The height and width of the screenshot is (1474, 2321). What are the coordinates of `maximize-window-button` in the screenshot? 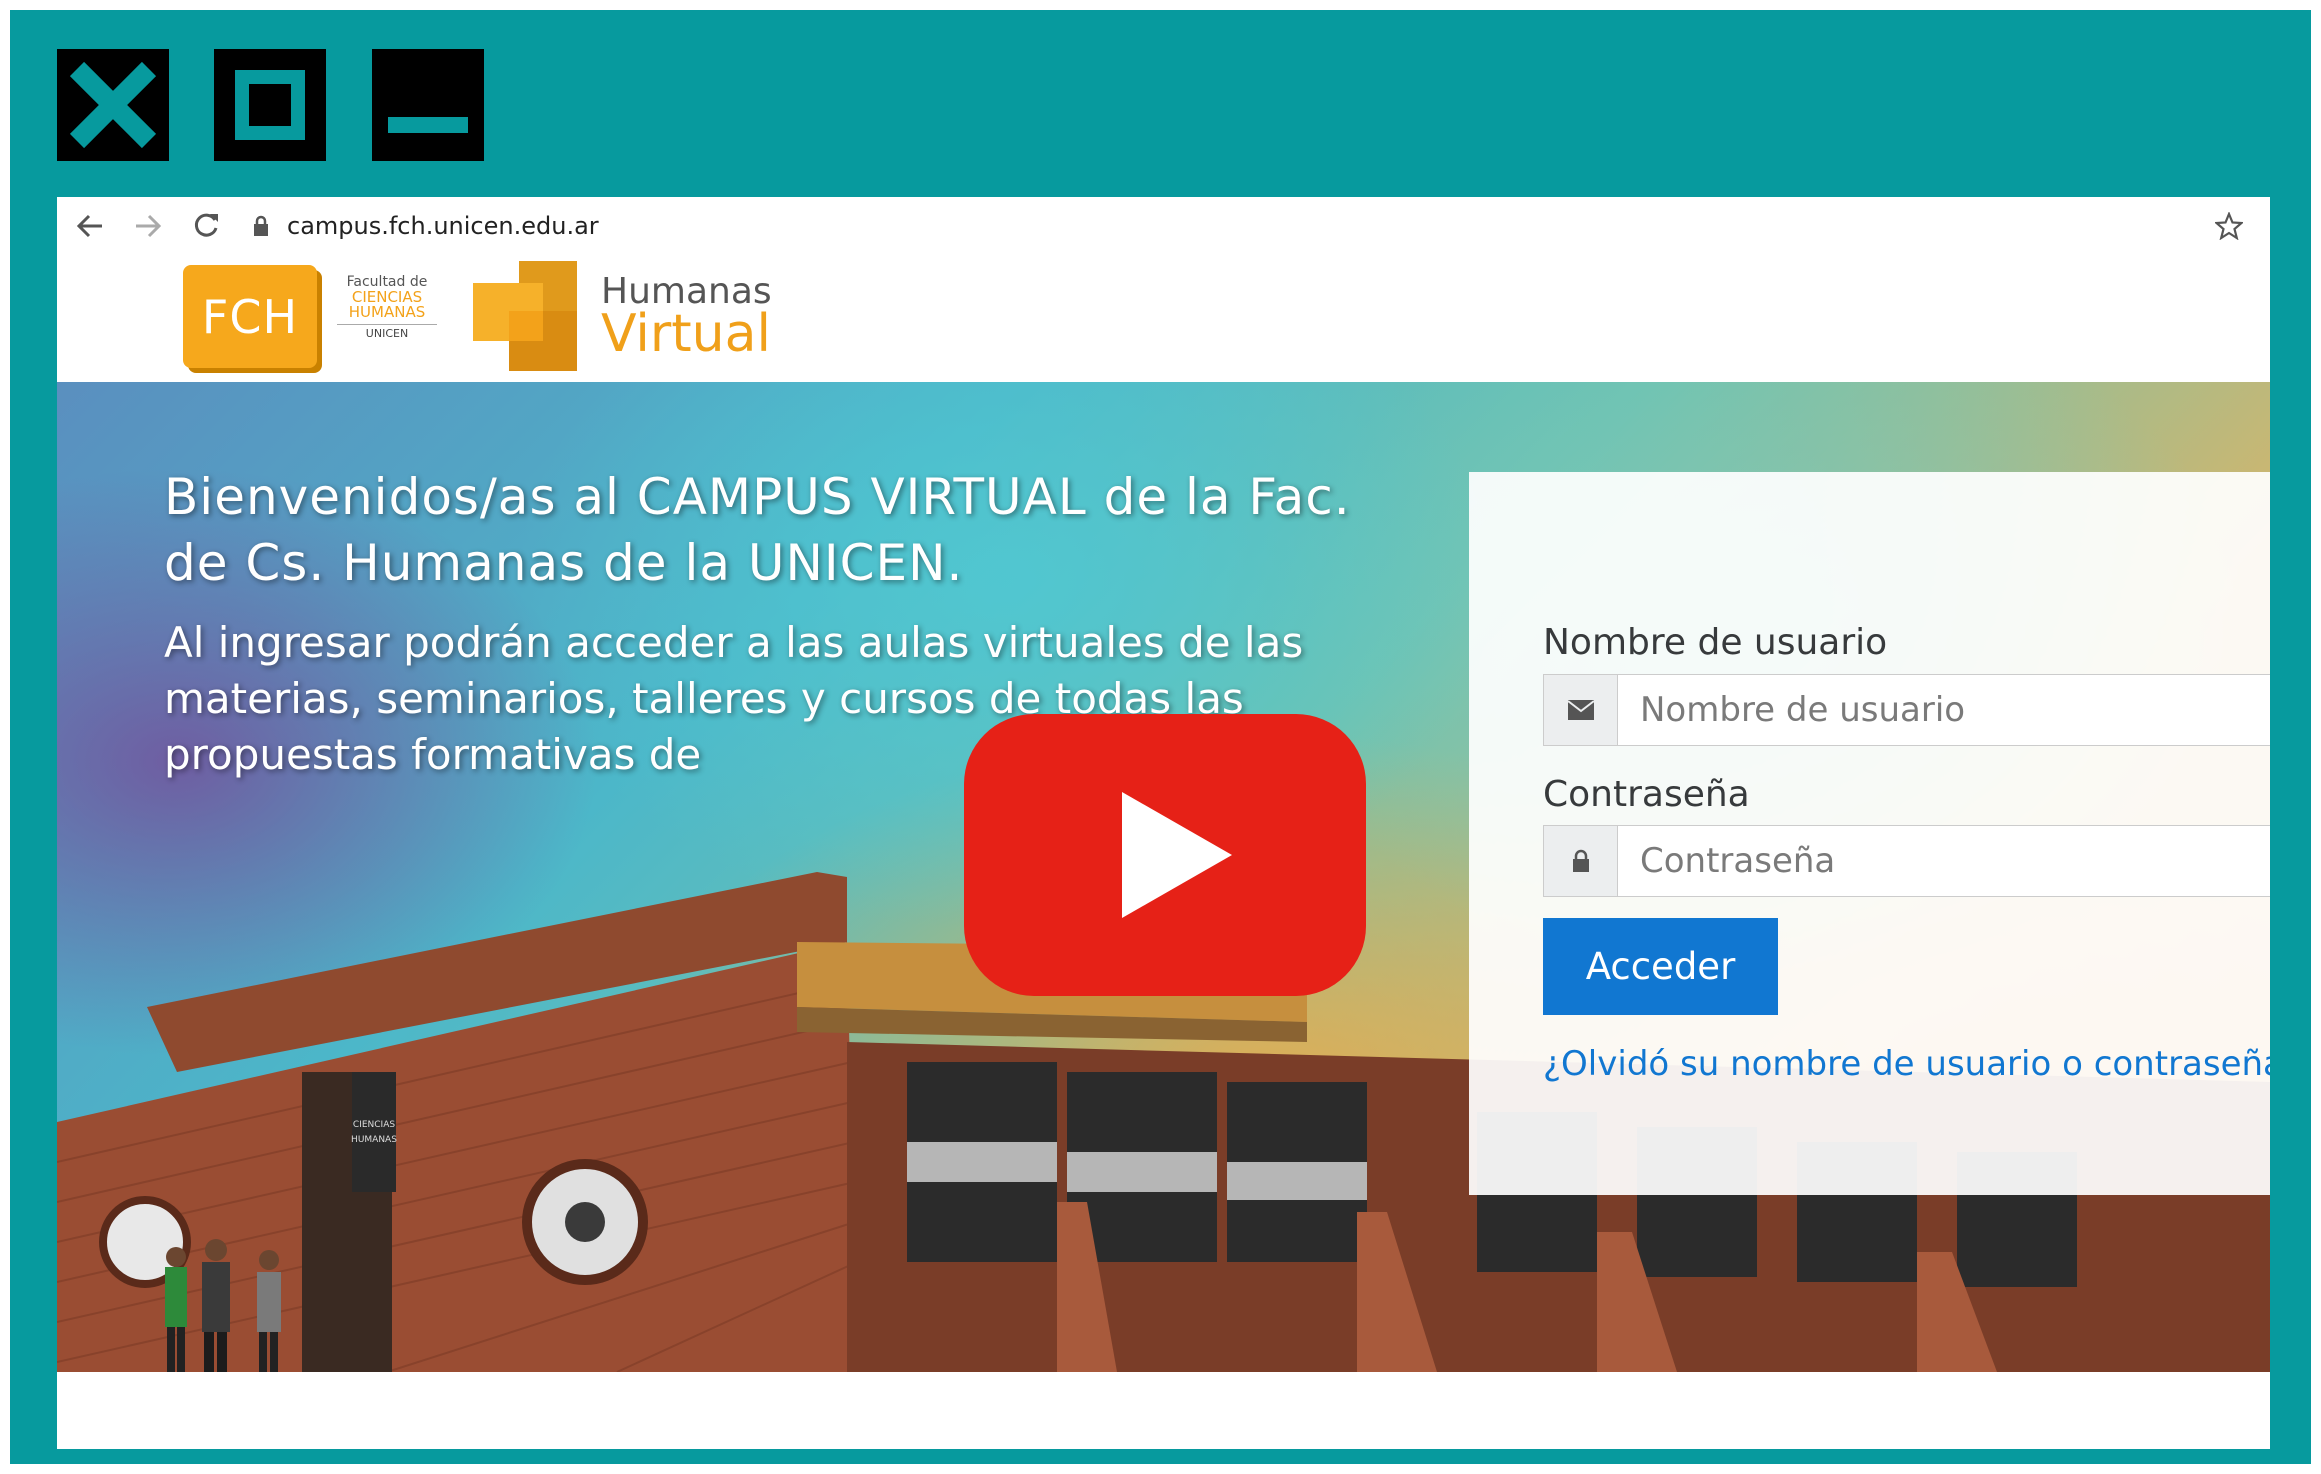 It's located at (270, 105).